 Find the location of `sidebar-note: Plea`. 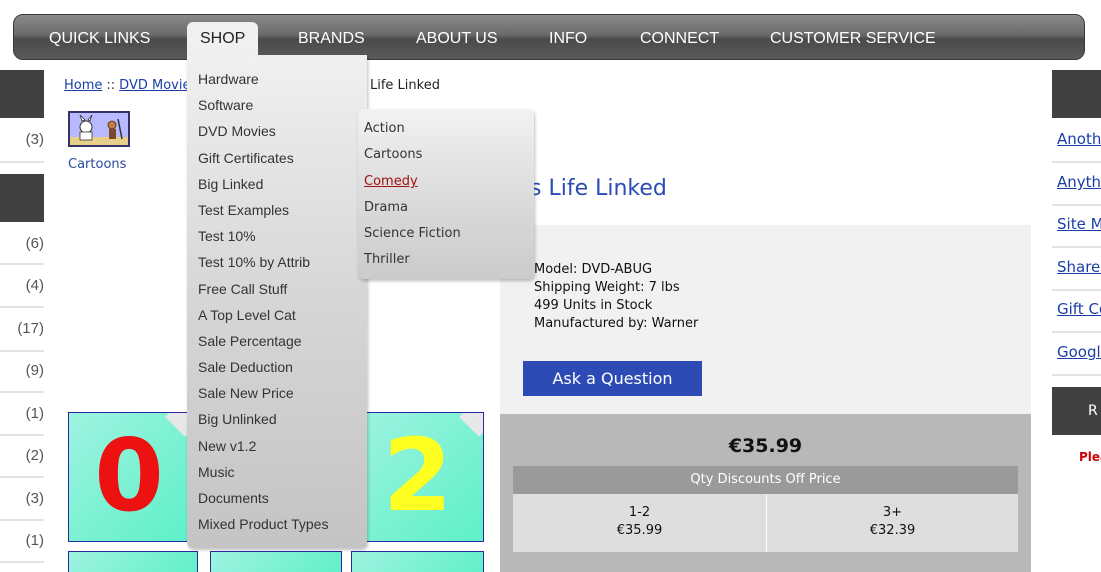

sidebar-note: Plea is located at coordinates (1090, 457).